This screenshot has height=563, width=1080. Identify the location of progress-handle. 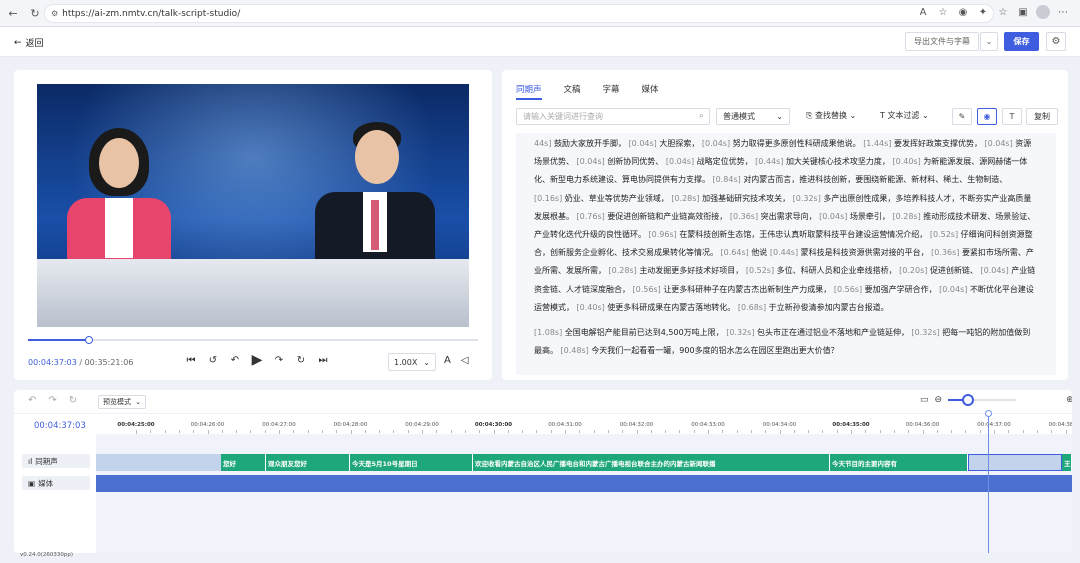
(88, 340).